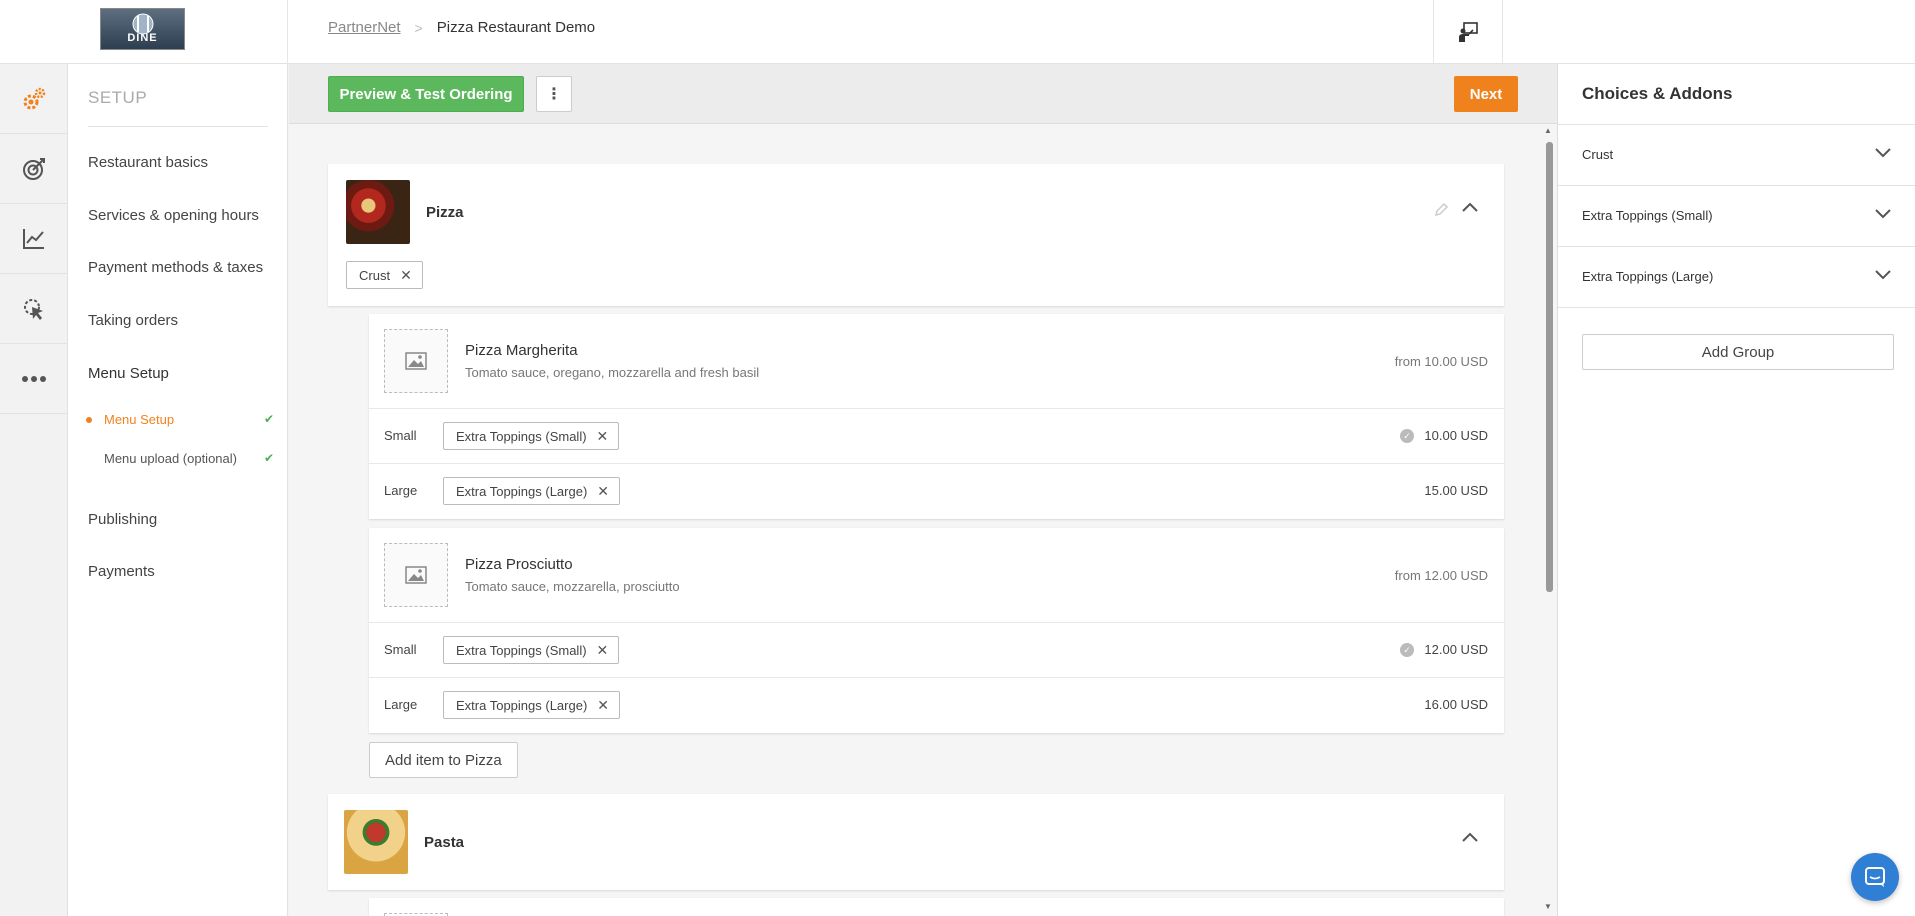  What do you see at coordinates (1456, 704) in the screenshot?
I see `size-price: 16.00 USD` at bounding box center [1456, 704].